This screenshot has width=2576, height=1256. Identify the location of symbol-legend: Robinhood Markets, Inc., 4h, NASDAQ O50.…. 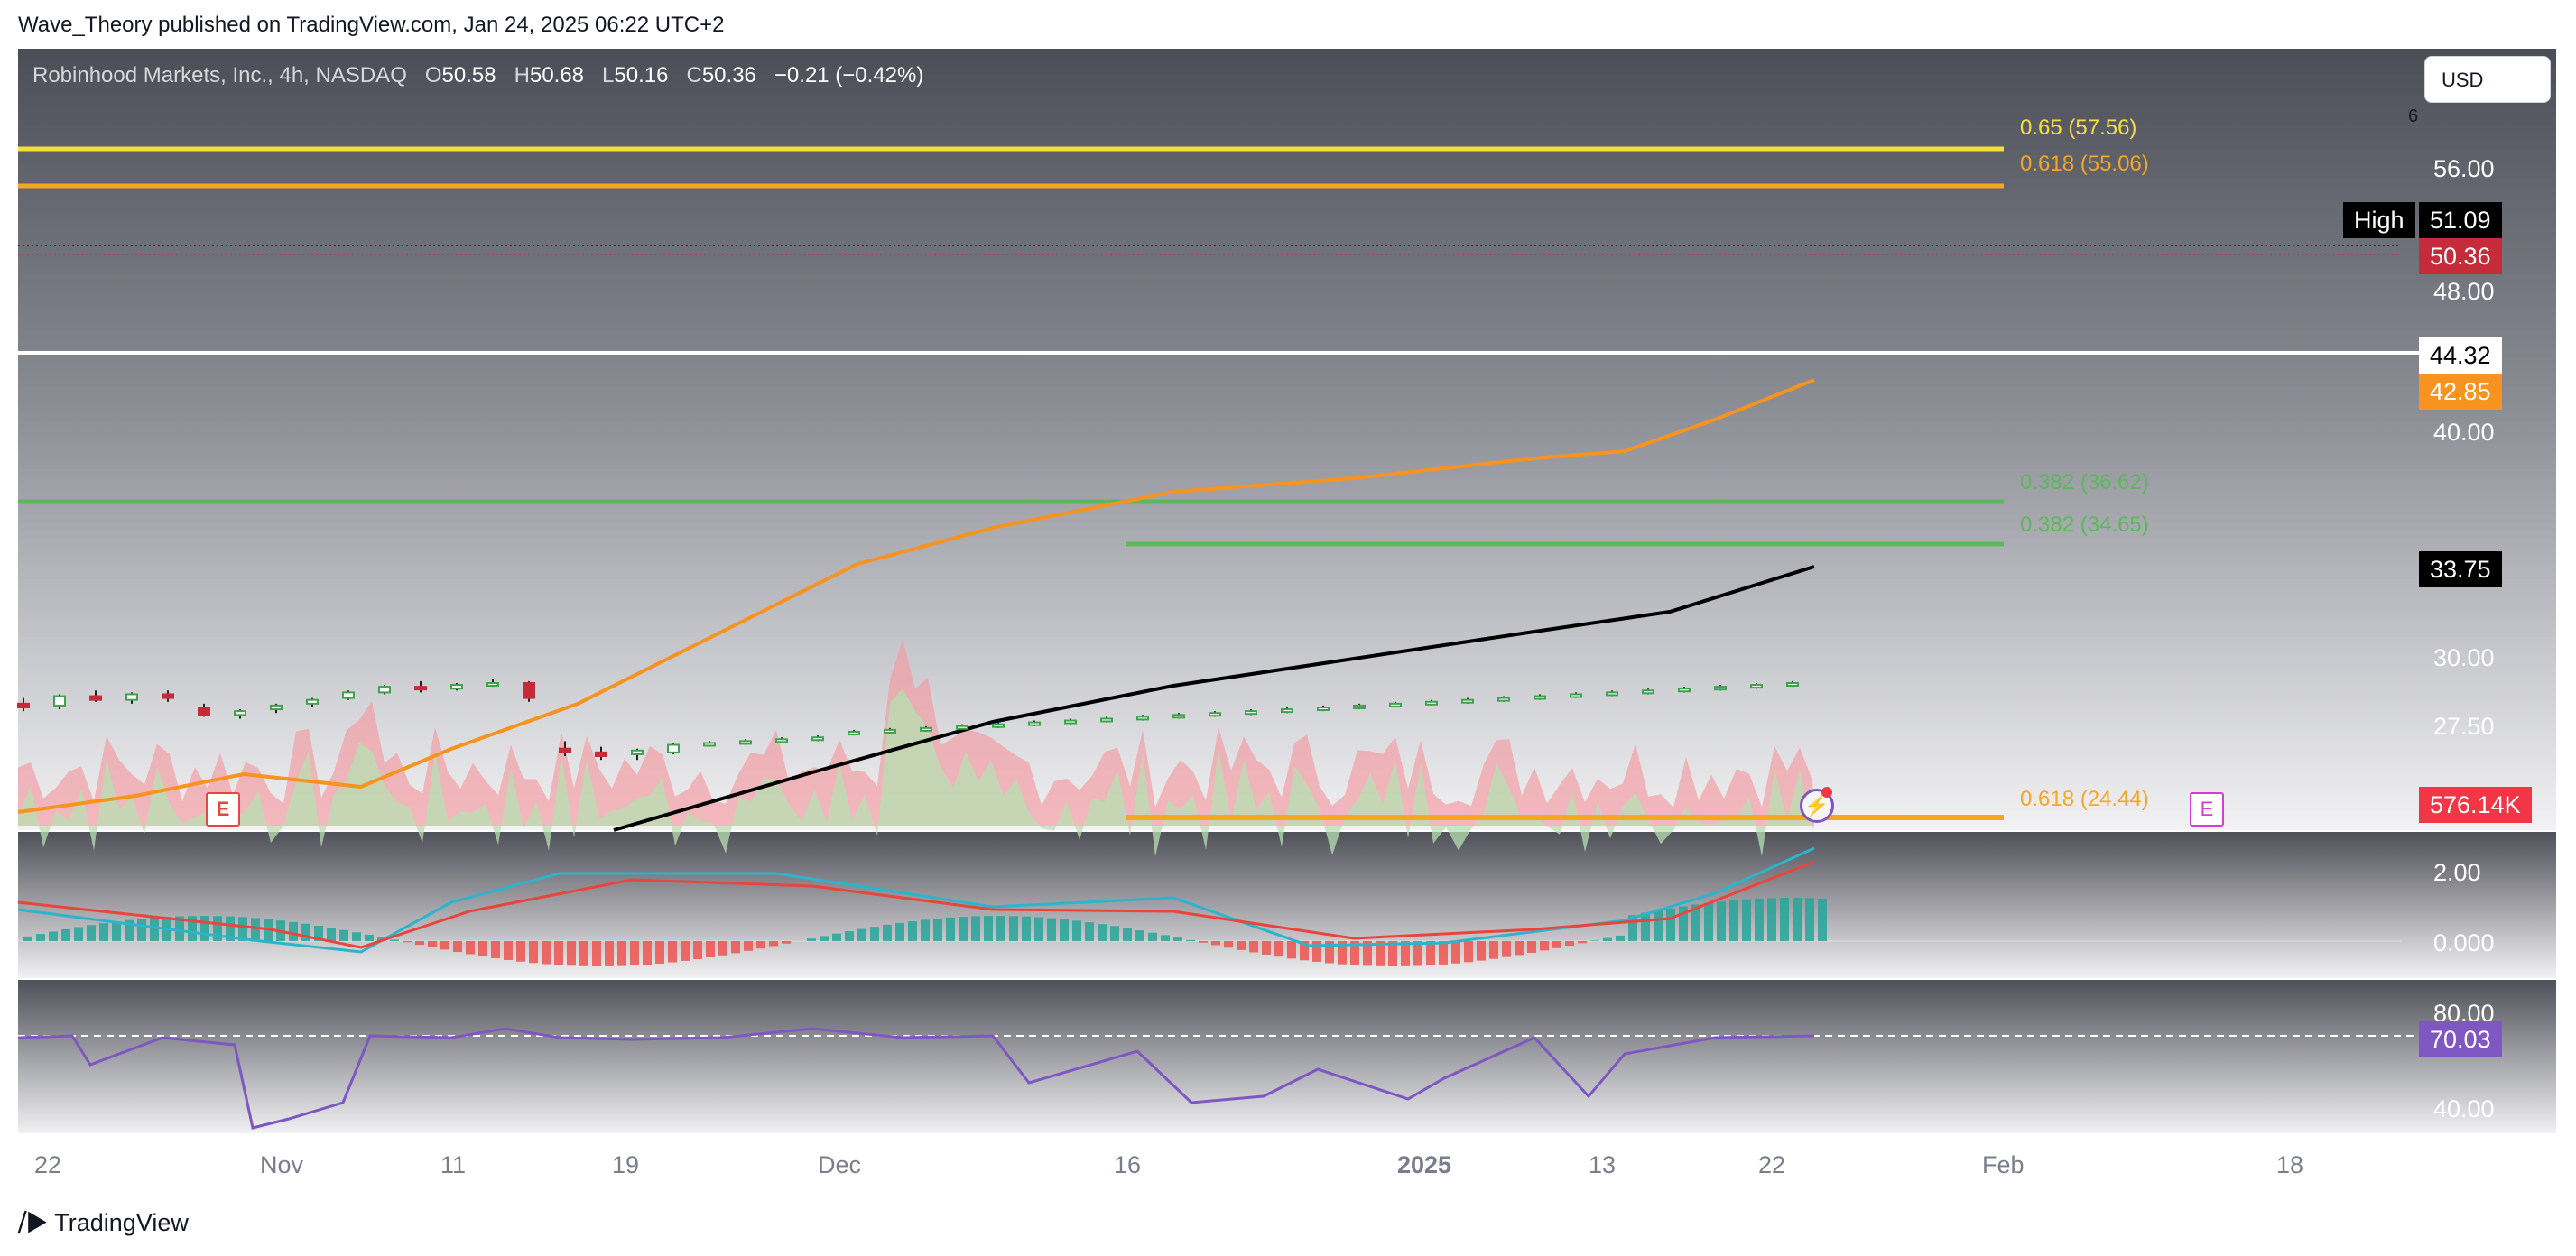
(477, 75).